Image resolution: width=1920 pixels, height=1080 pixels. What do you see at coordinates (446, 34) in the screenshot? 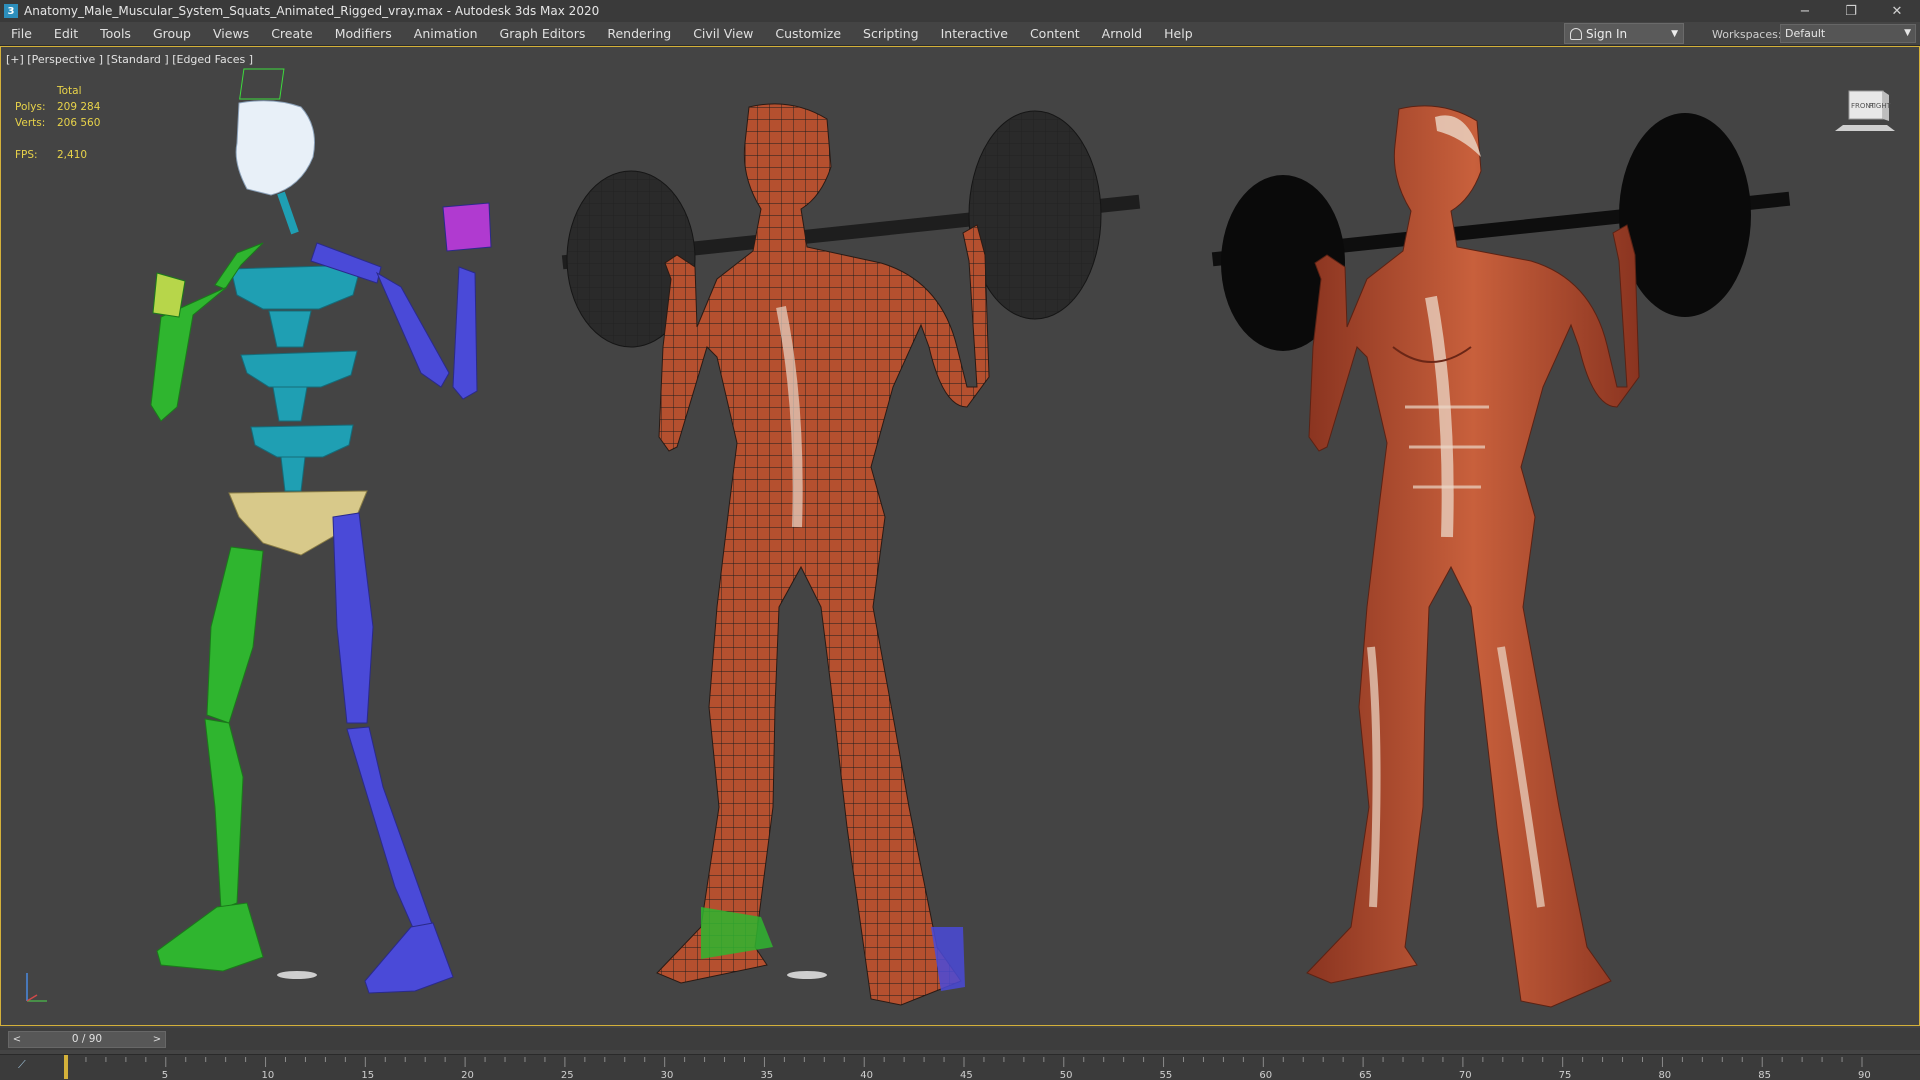
I see `menu-animation: Animation` at bounding box center [446, 34].